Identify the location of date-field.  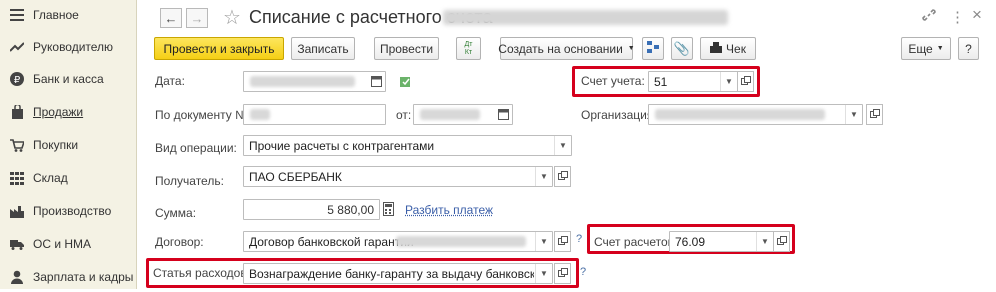
(314, 81).